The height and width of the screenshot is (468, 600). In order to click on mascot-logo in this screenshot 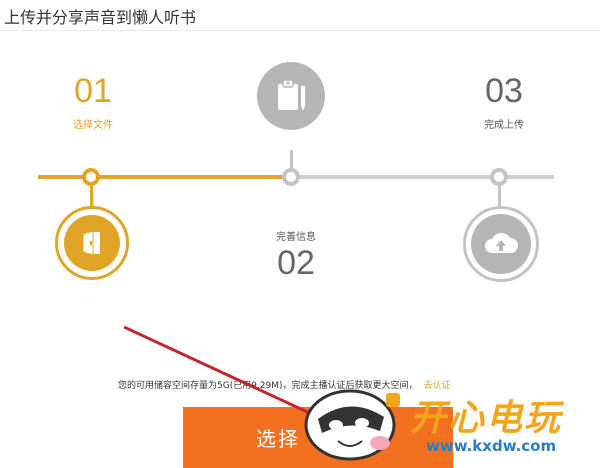, I will do `click(352, 425)`.